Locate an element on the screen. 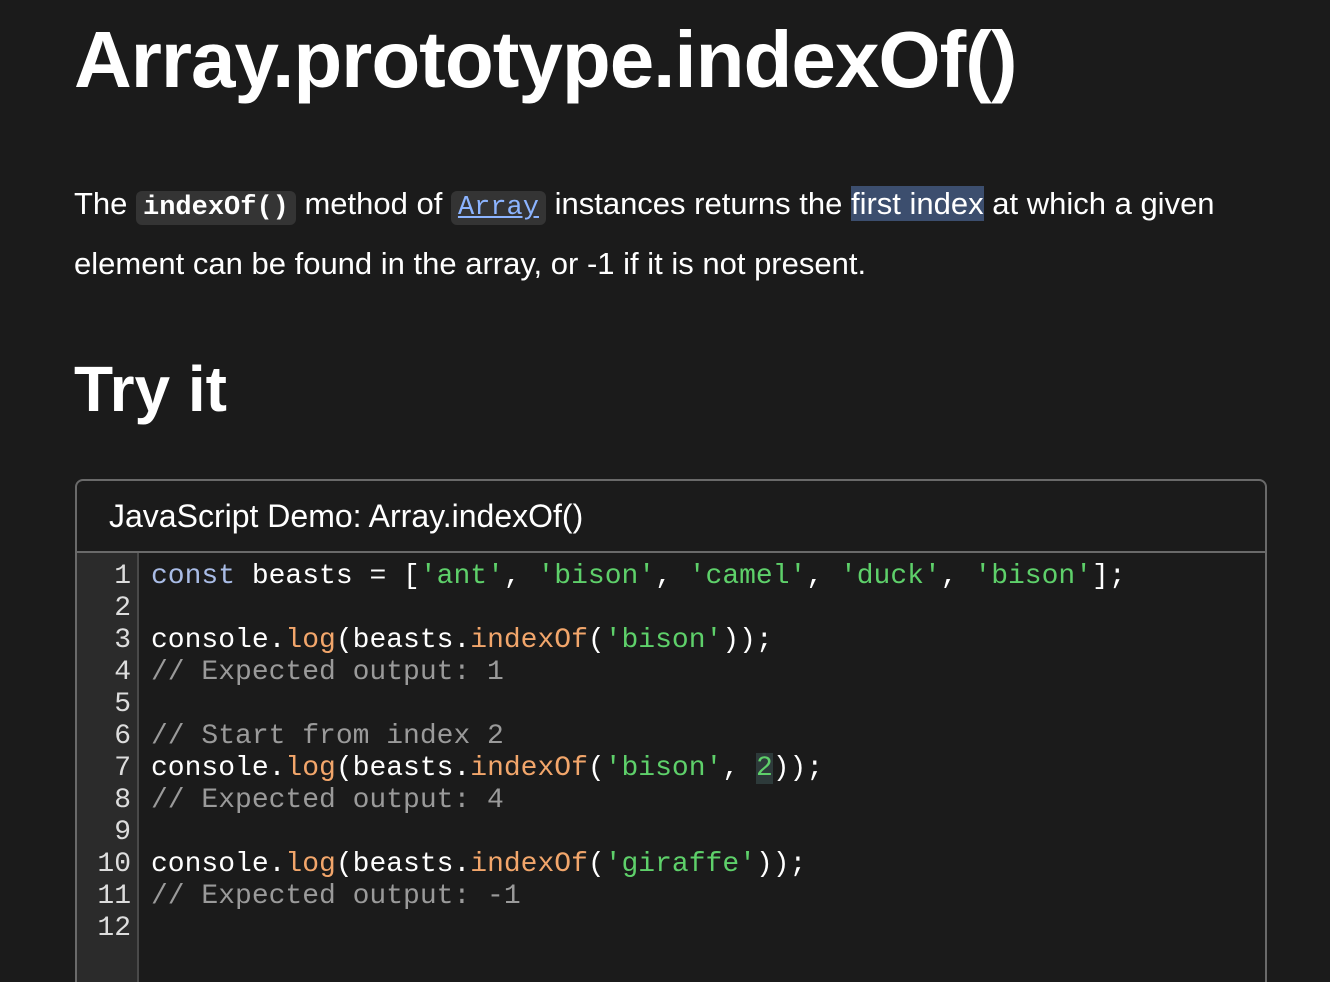 This screenshot has width=1330, height=982. line-number: 4 is located at coordinates (122, 672).